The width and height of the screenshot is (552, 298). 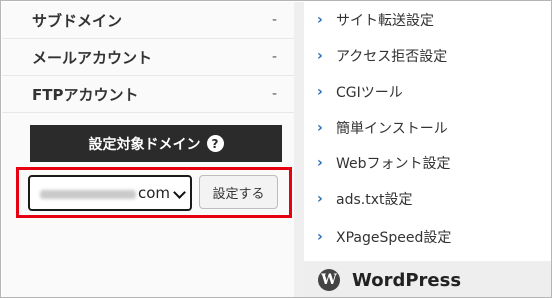 What do you see at coordinates (392, 57) in the screenshot?
I see `menu-item-label: アクセス拒否設定` at bounding box center [392, 57].